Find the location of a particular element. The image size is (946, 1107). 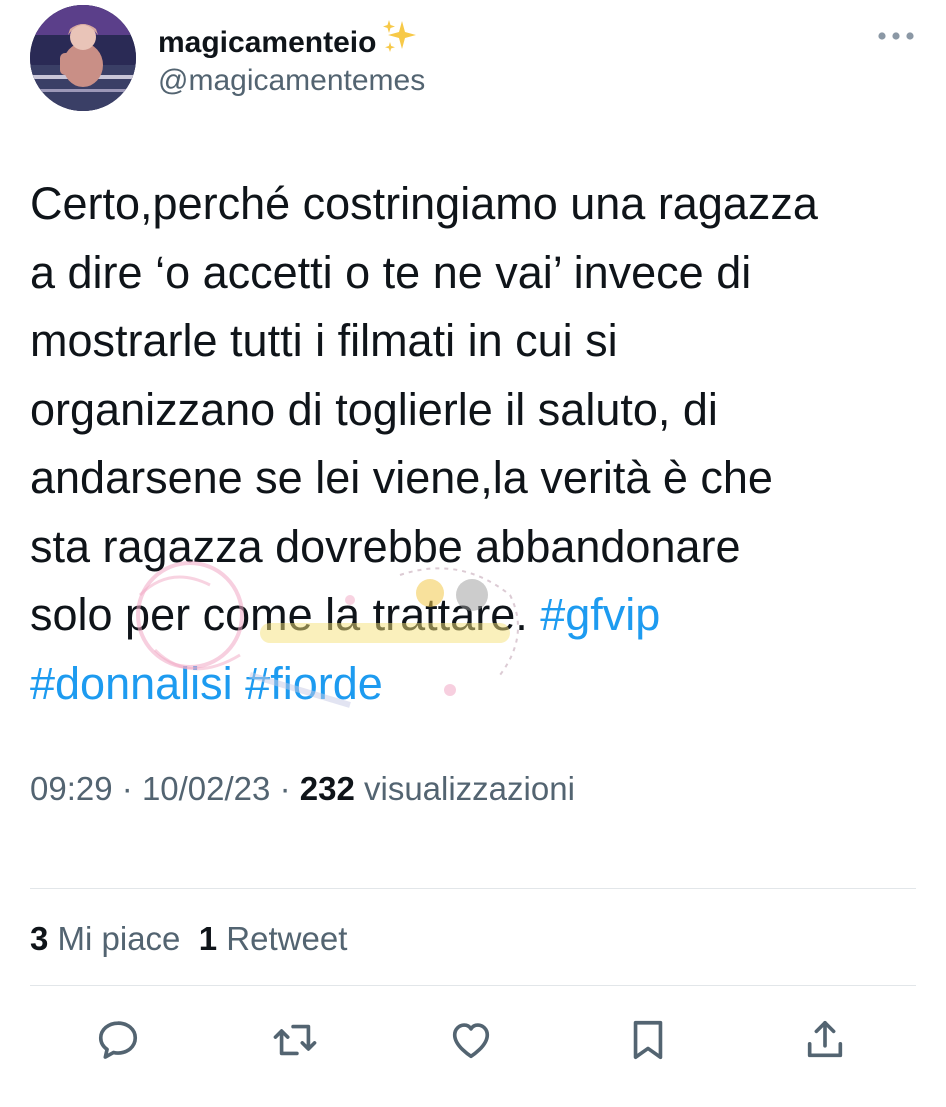

like-button is located at coordinates (471, 1040).